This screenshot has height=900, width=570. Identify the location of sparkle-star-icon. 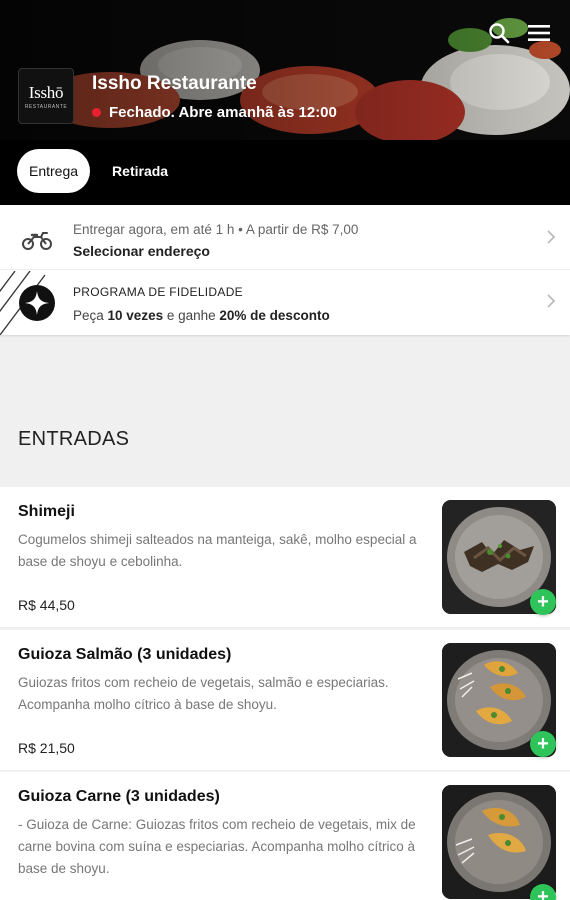
(37, 303).